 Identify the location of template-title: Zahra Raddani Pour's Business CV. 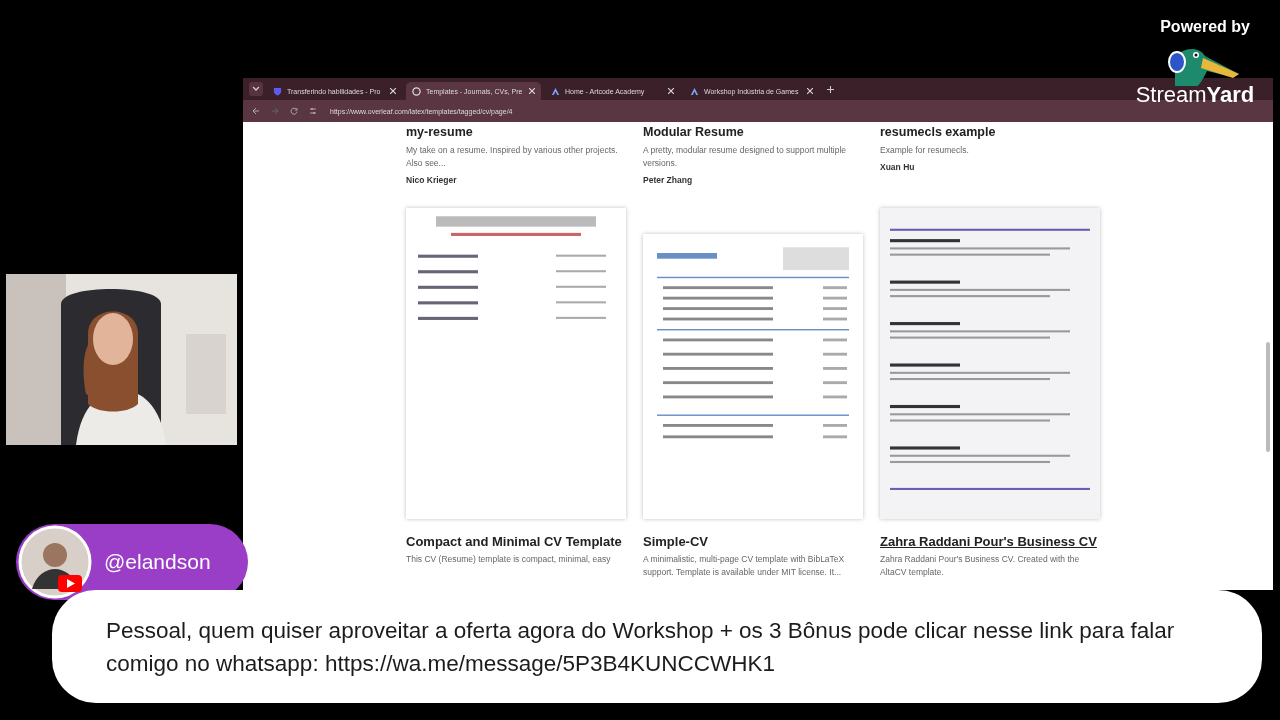
(988, 541).